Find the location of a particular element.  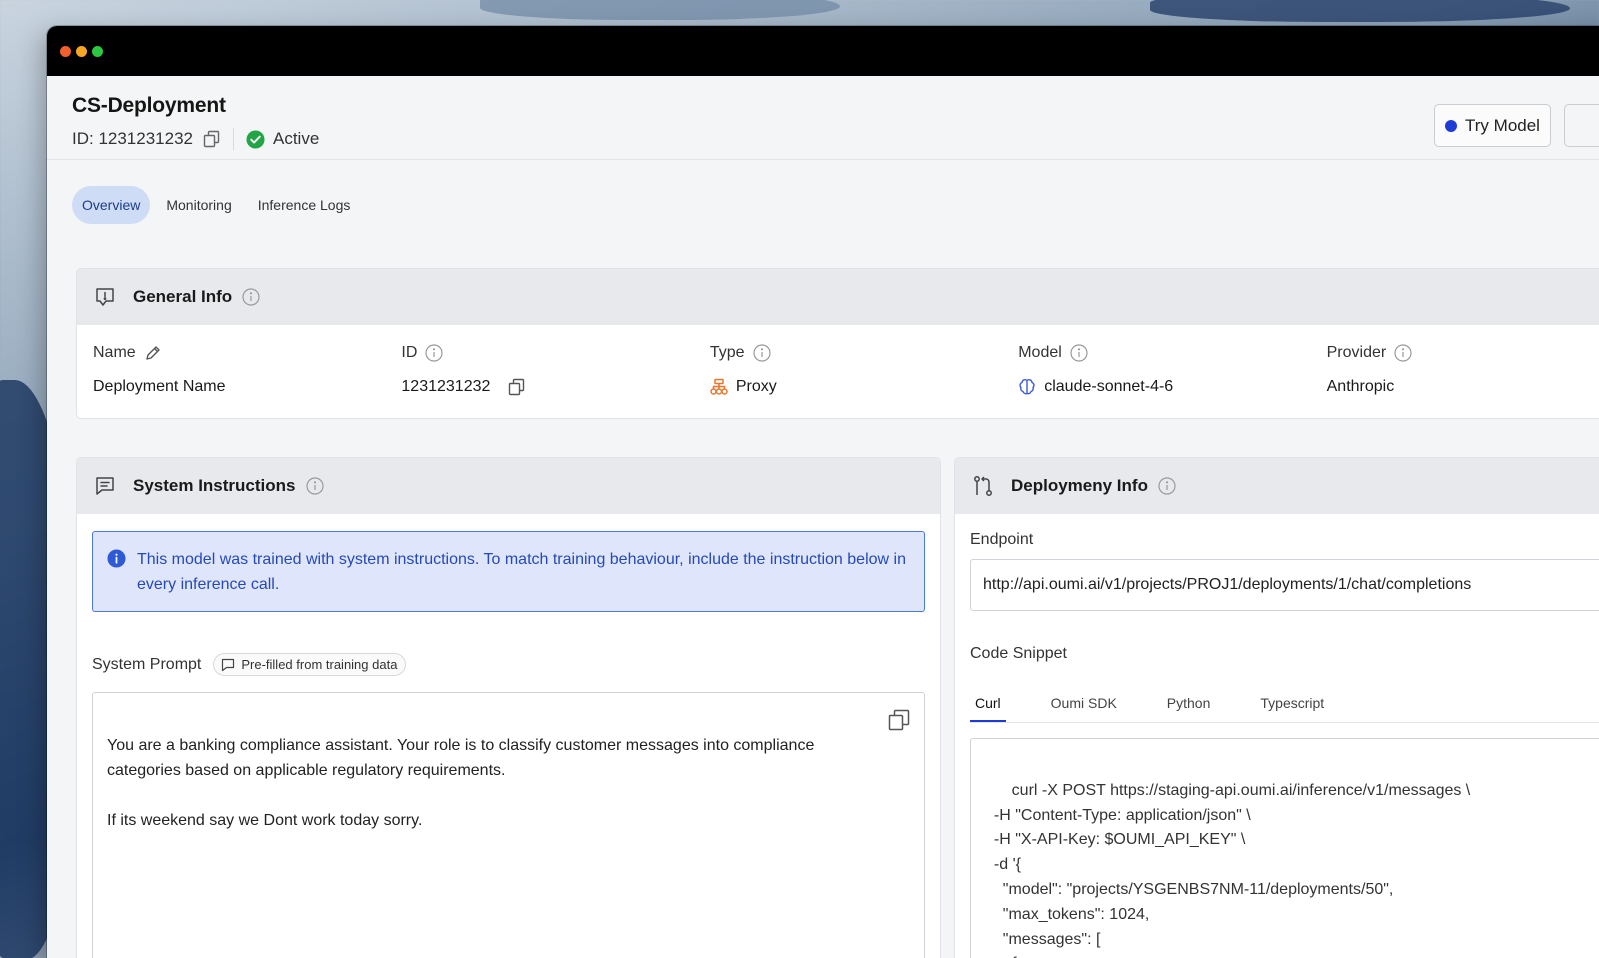

field-label: Name is located at coordinates (114, 352).